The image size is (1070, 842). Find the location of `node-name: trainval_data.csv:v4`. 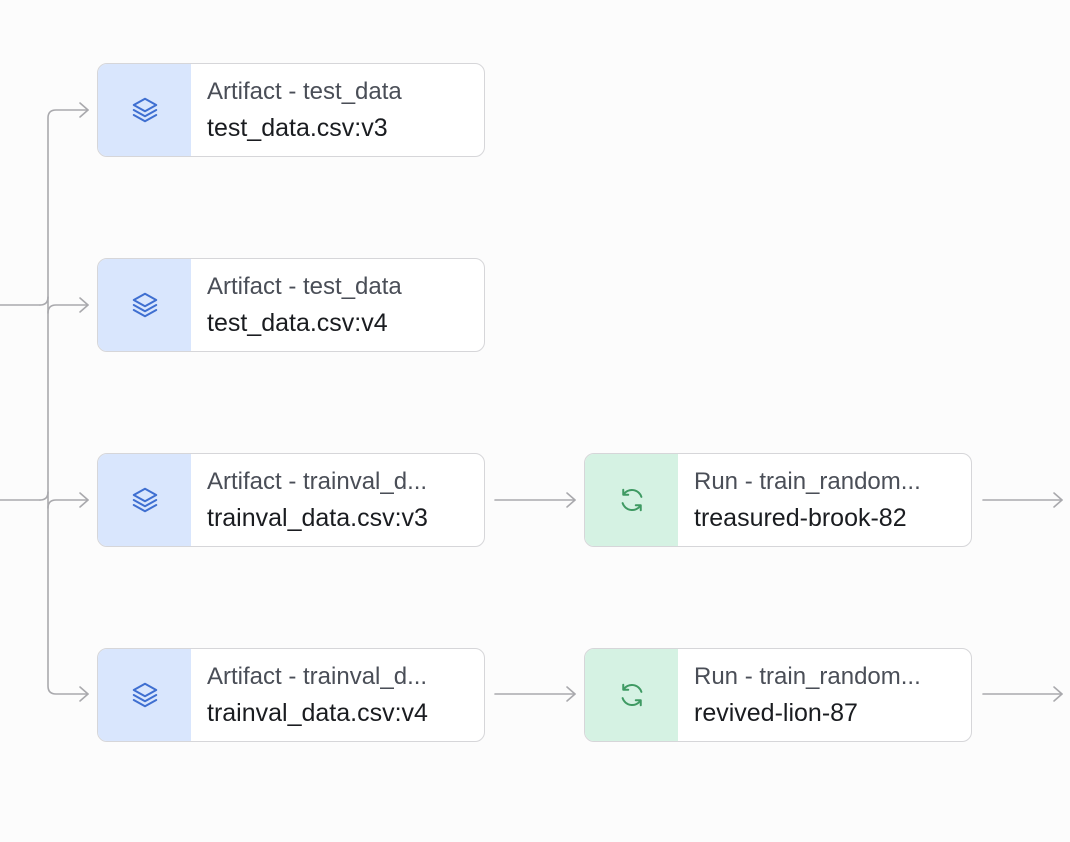

node-name: trainval_data.csv:v4 is located at coordinates (317, 713).